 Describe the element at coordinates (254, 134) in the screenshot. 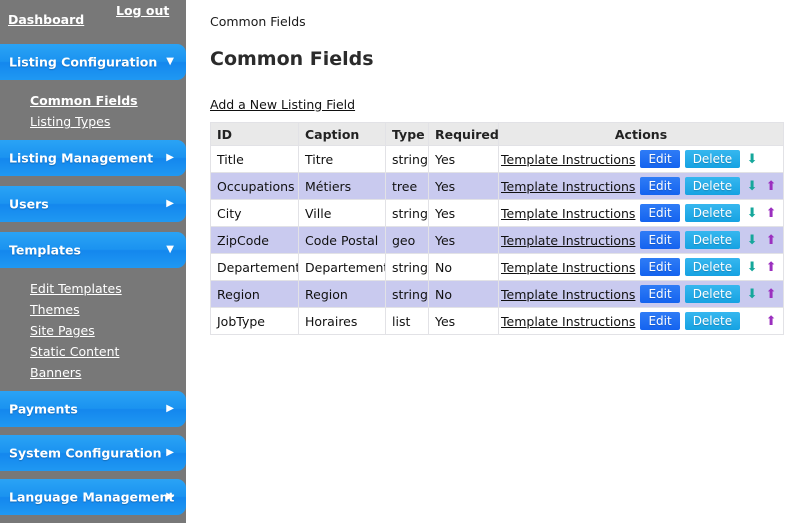

I see `column-header-id: ID` at that location.